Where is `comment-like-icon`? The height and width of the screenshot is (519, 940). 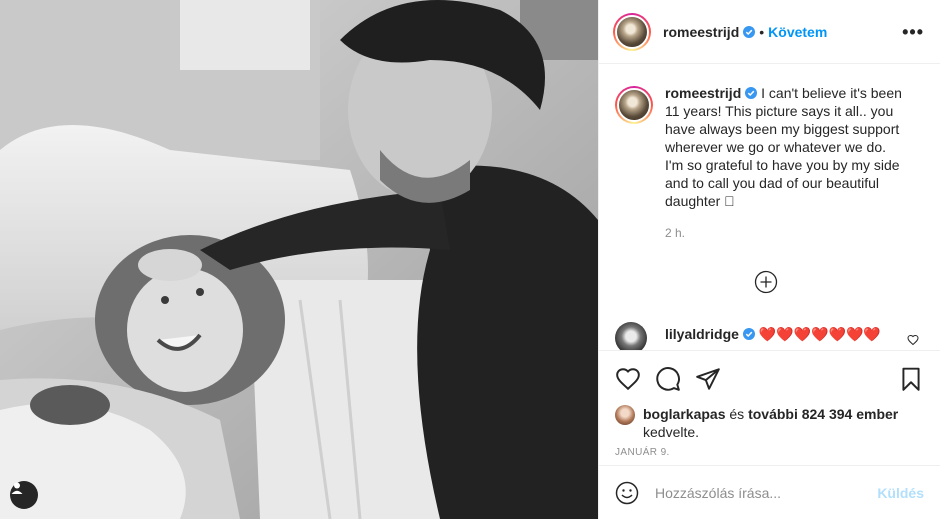 comment-like-icon is located at coordinates (913, 340).